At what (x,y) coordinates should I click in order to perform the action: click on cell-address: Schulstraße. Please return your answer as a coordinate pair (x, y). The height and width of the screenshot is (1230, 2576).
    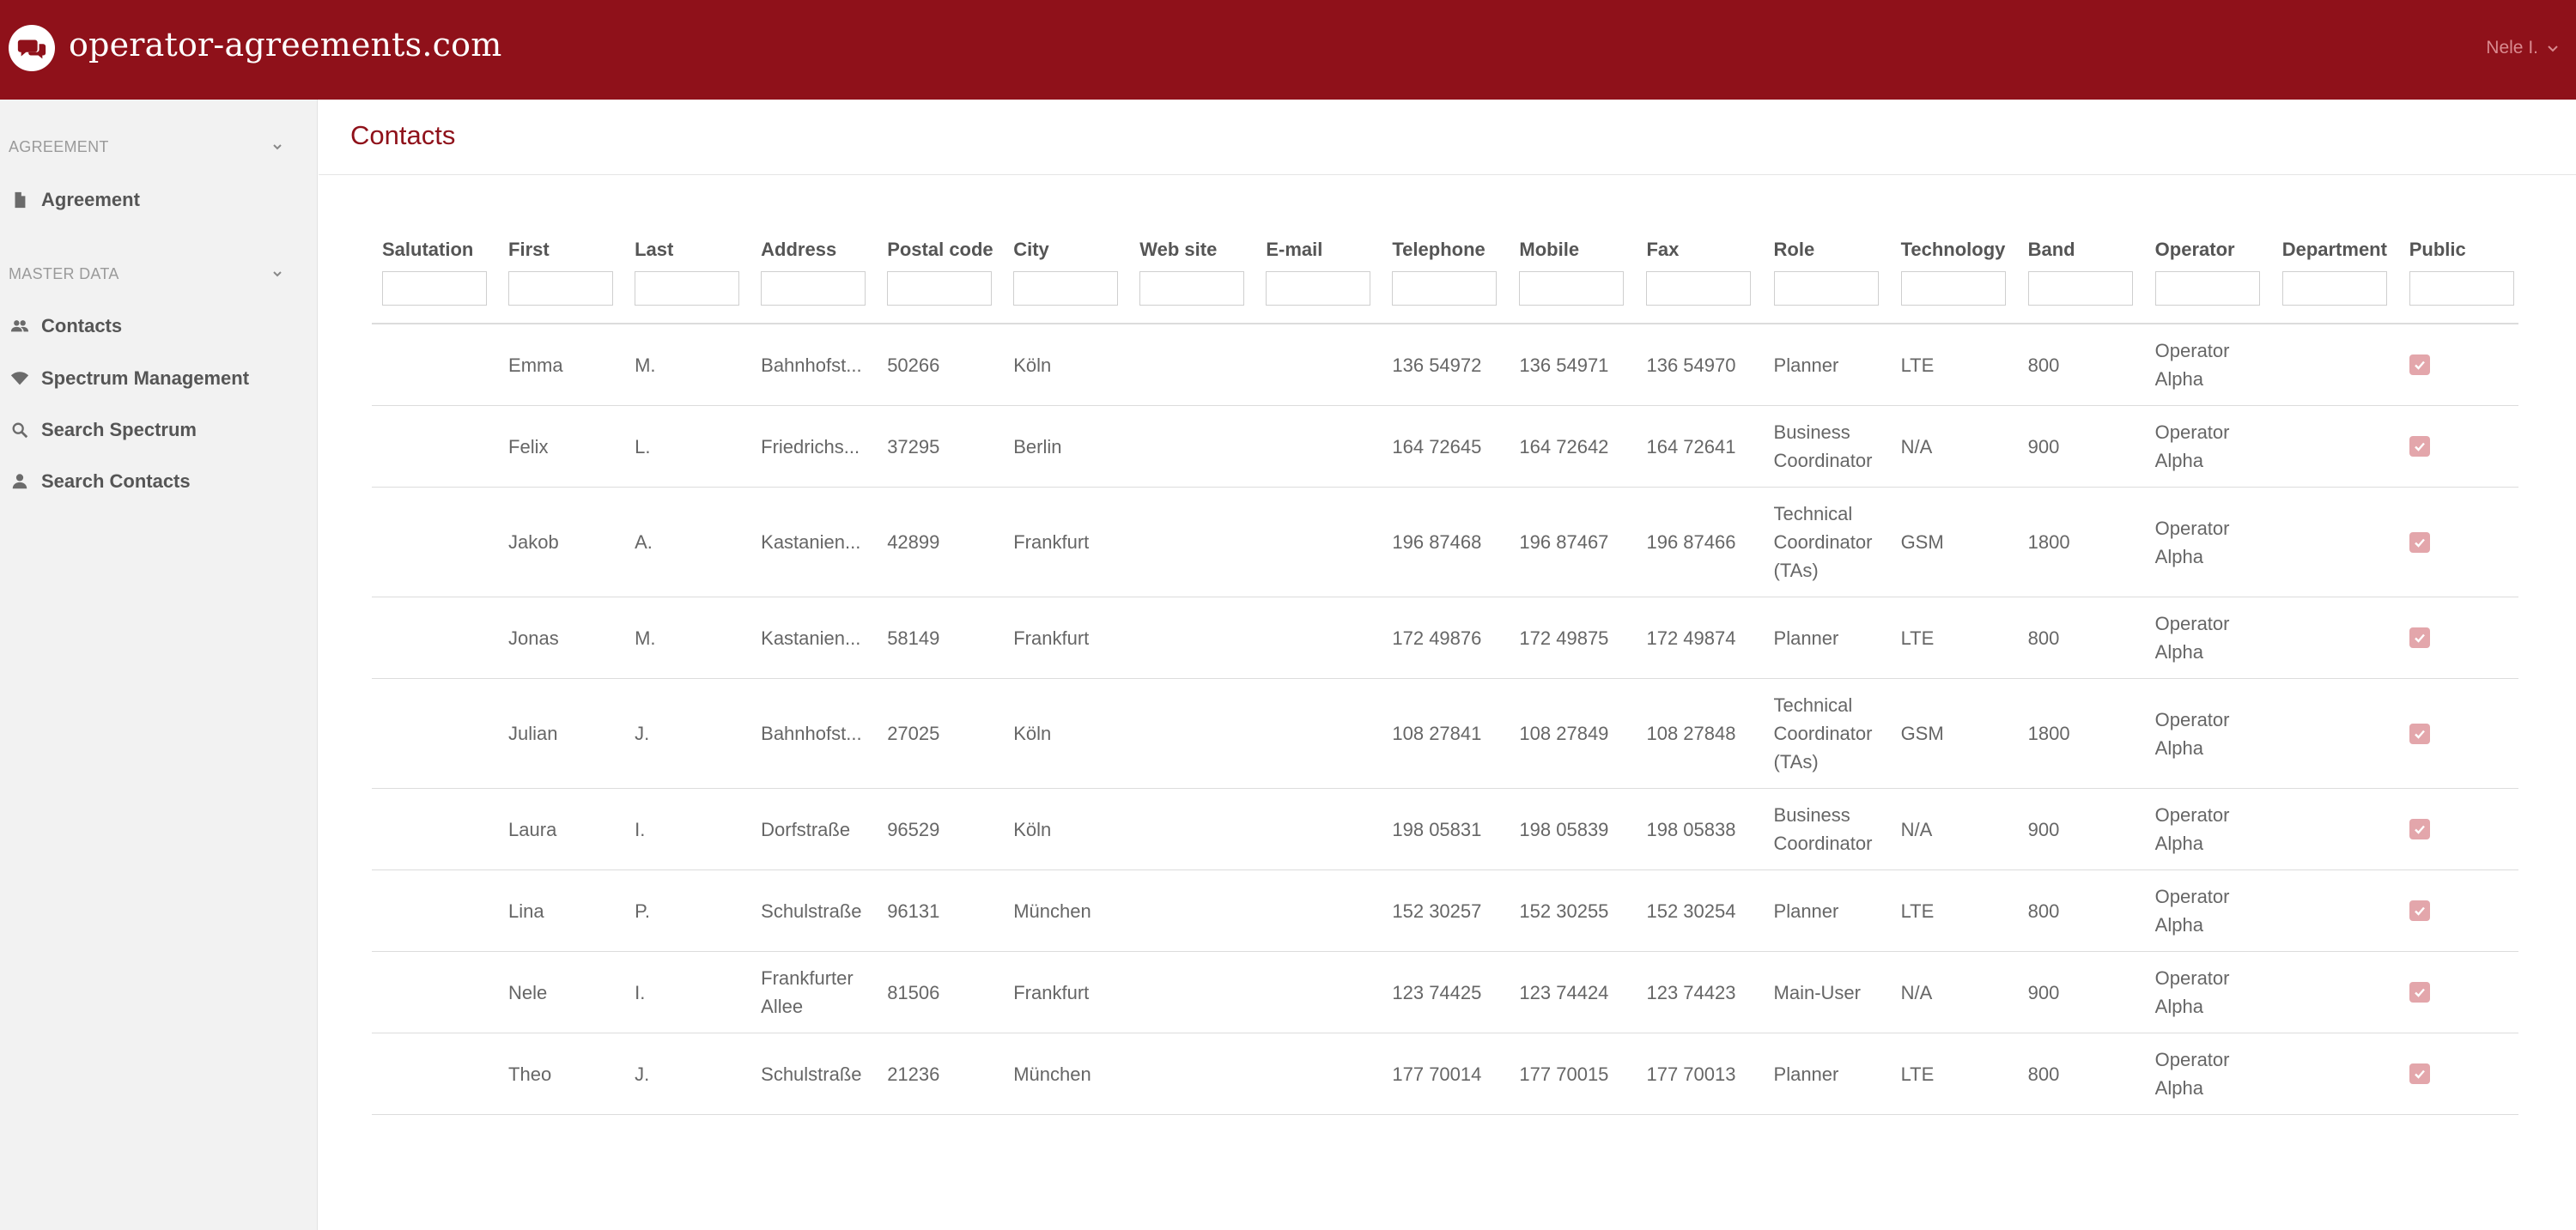
    Looking at the image, I should click on (812, 911).